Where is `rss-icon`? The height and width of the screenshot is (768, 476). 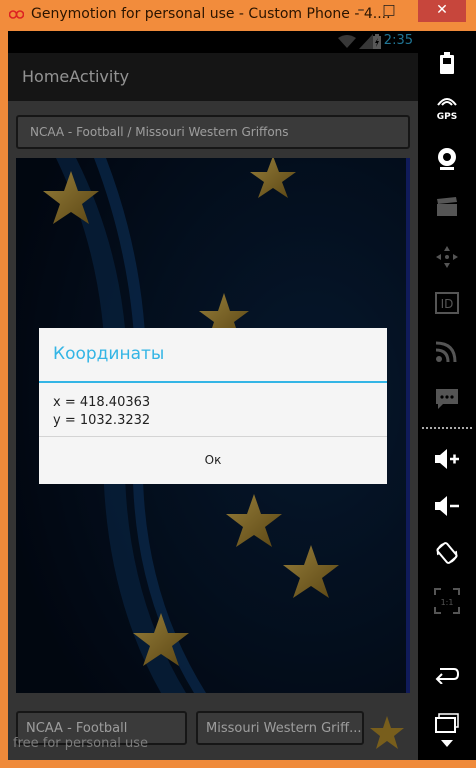
rss-icon is located at coordinates (446, 351).